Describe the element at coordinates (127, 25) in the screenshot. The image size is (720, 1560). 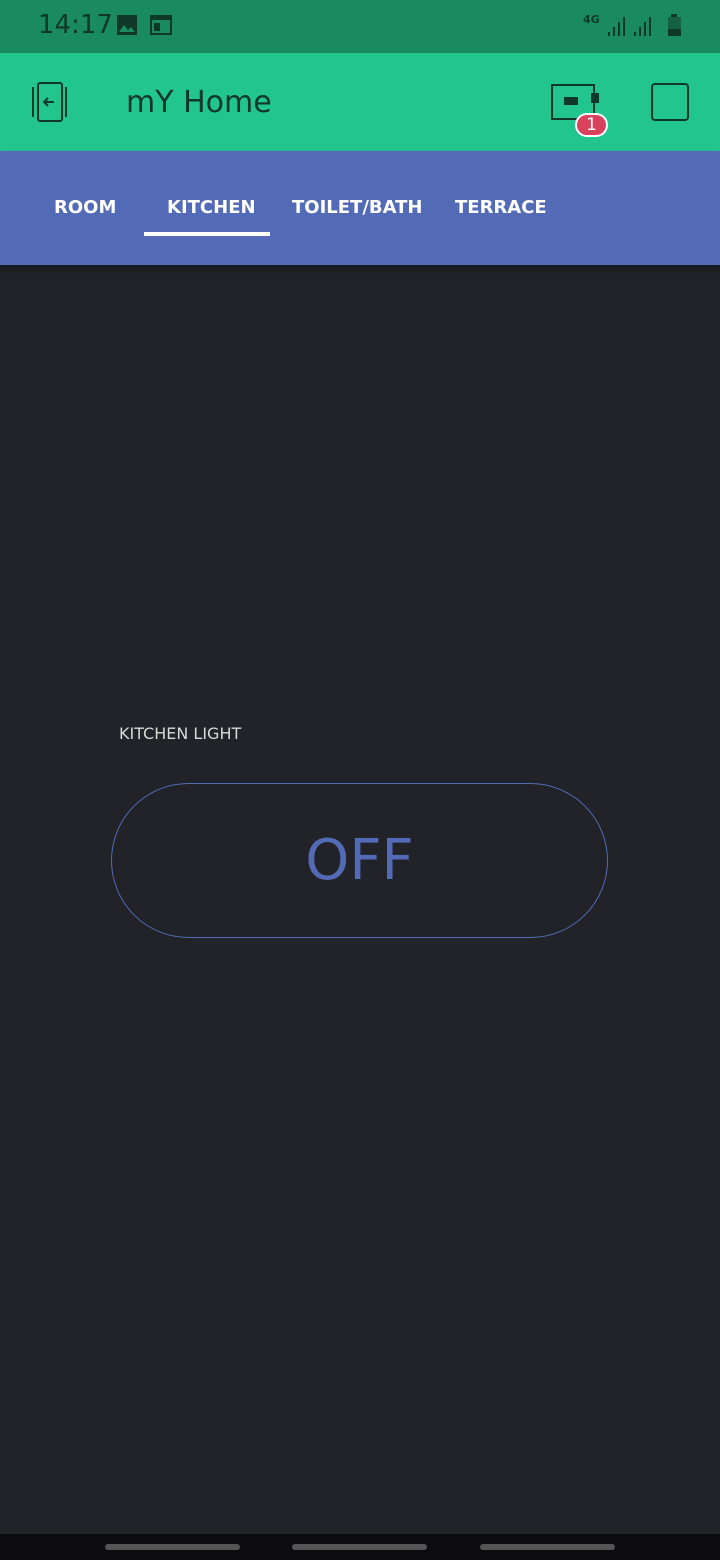
I see `image-notification-icon` at that location.